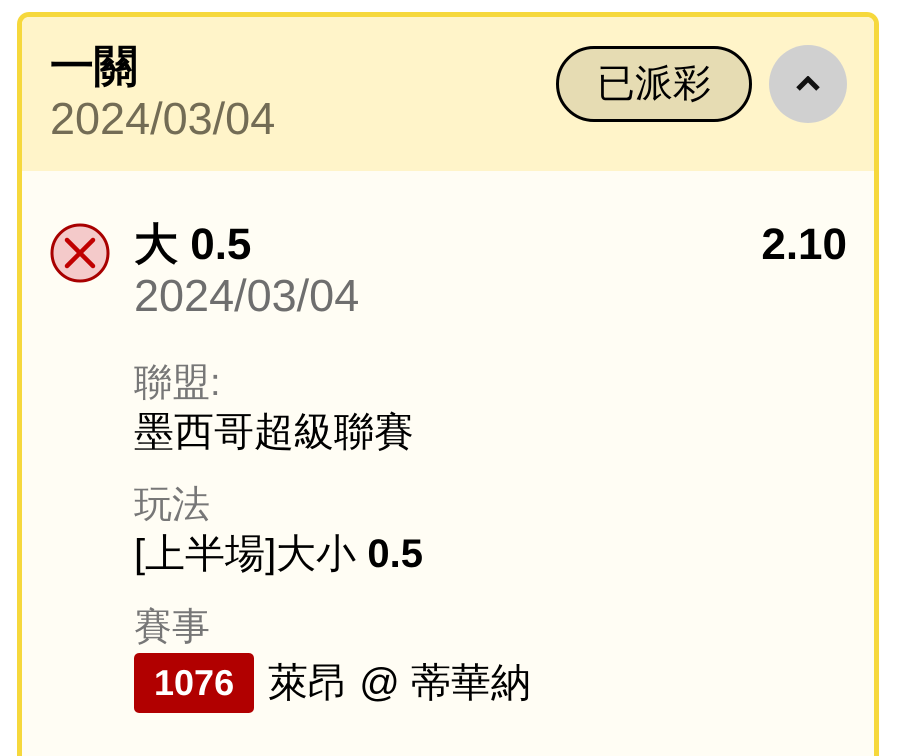 Image resolution: width=909 pixels, height=756 pixels. I want to click on card-date: 2024/03/04, so click(163, 119).